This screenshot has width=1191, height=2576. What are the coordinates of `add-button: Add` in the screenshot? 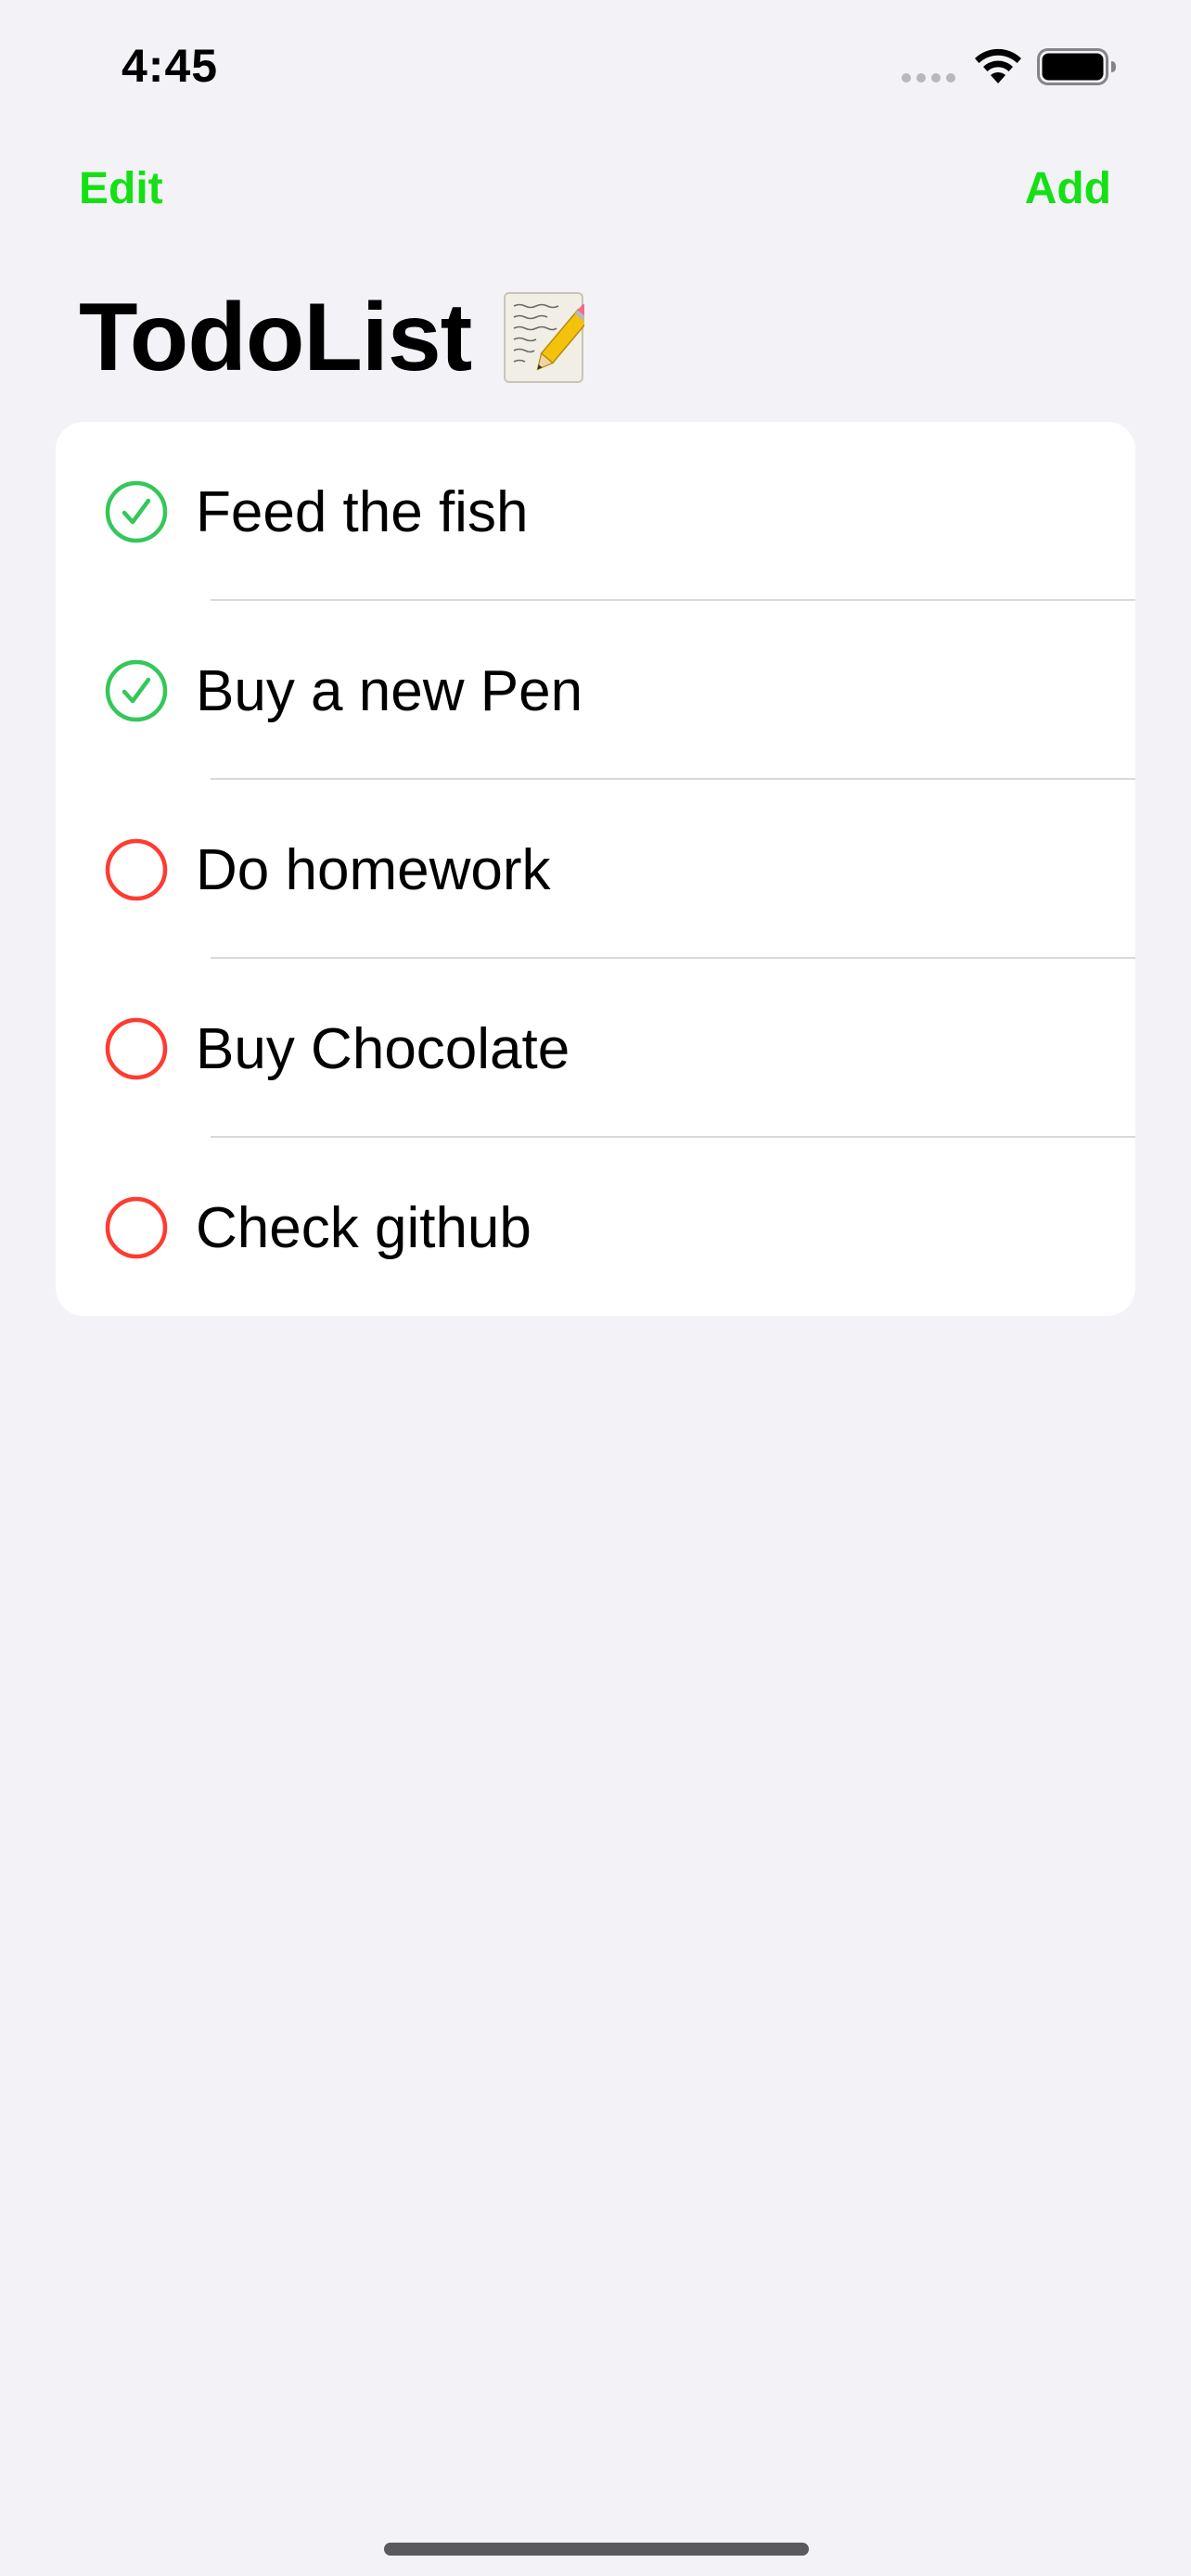 It's located at (1068, 188).